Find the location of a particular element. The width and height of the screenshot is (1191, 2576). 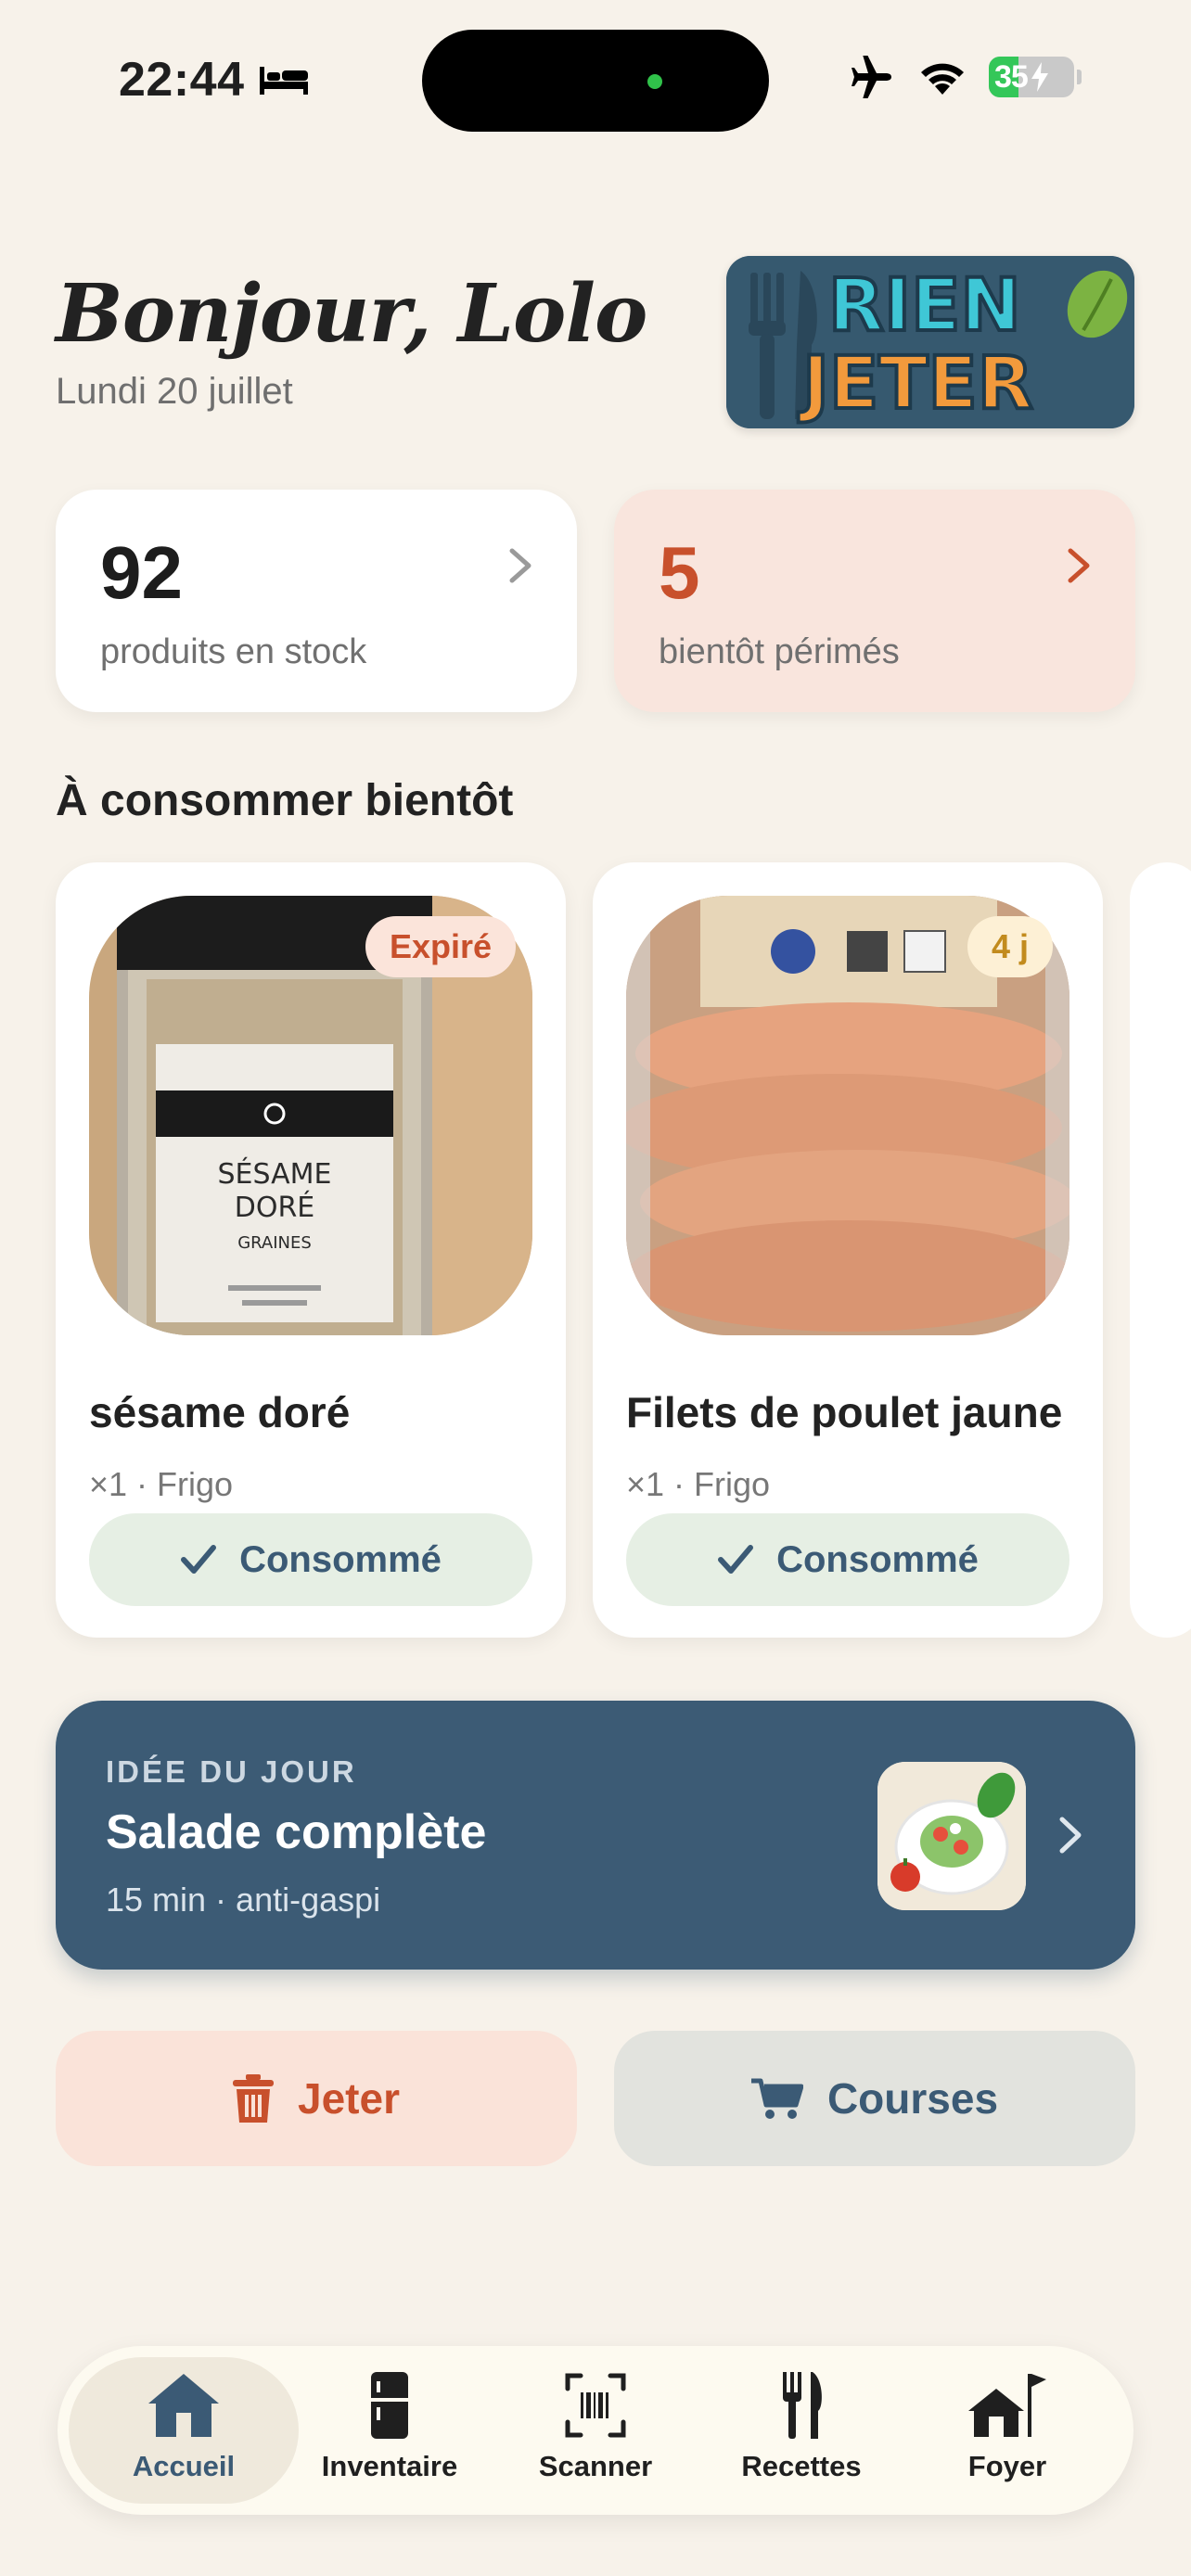

expiry-badge: 4 j is located at coordinates (1010, 947).